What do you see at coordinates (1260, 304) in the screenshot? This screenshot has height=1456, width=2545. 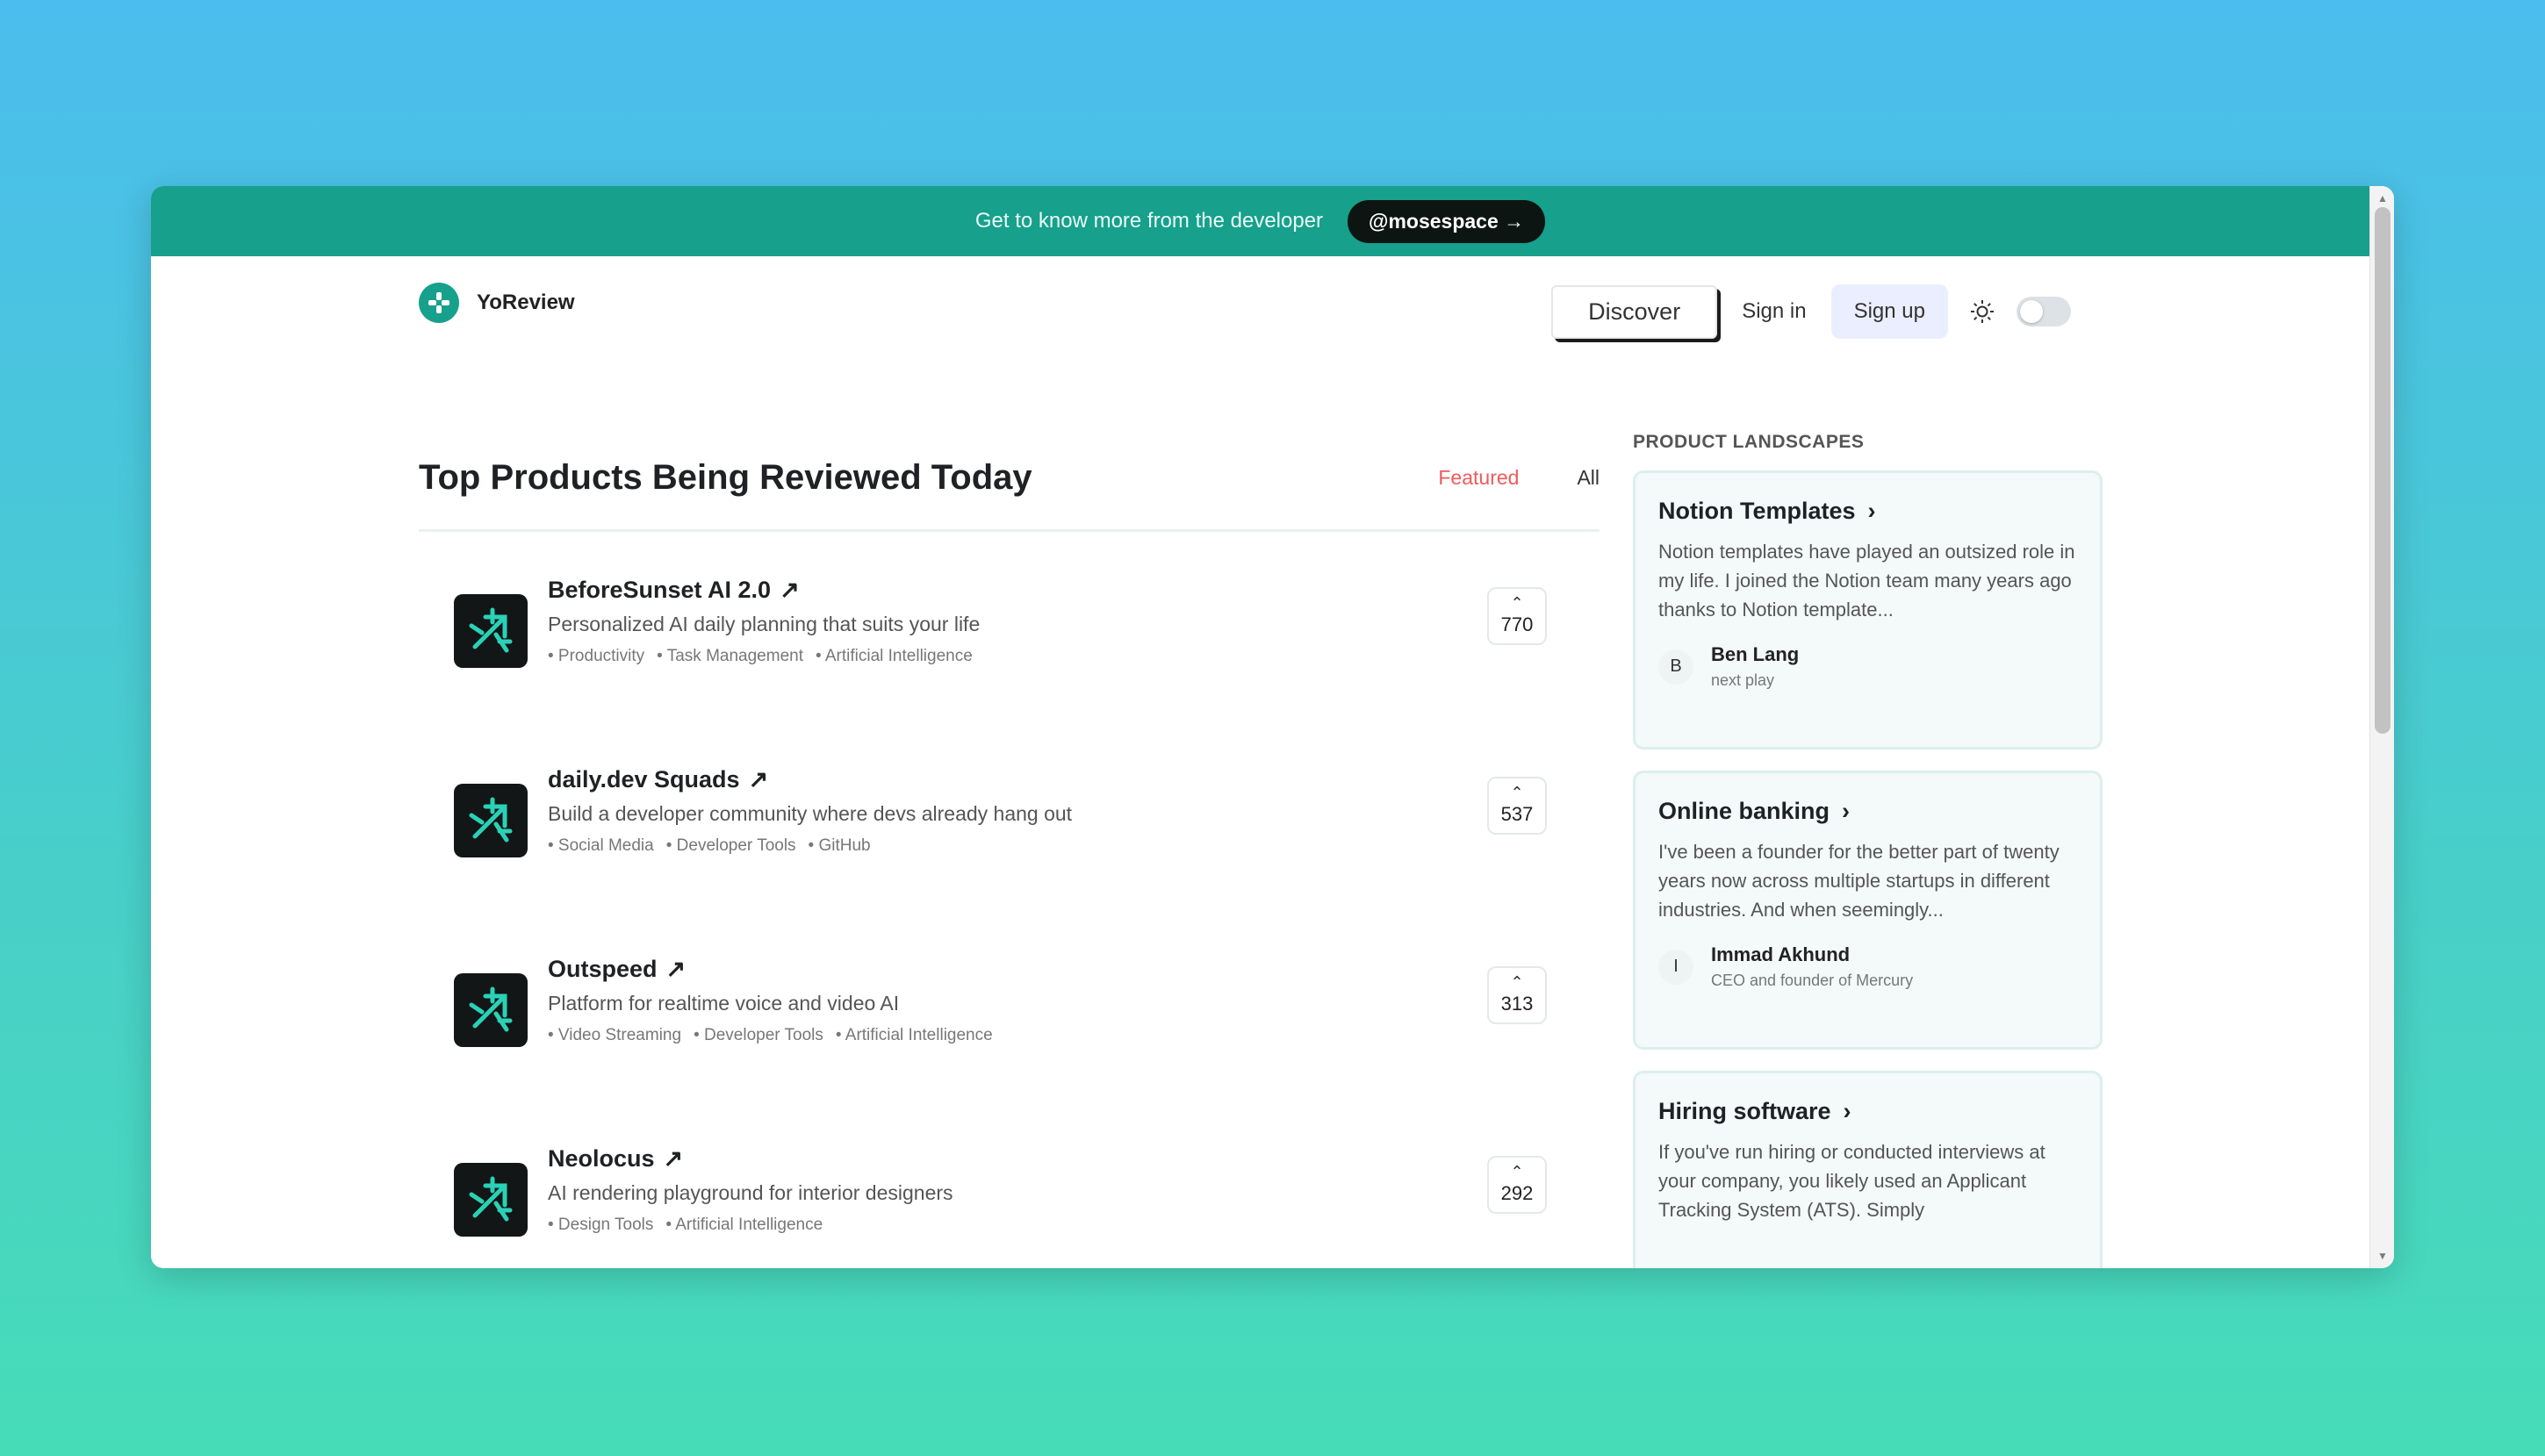 I see `top-nav: YoReview Discover Sign in Sign up` at bounding box center [1260, 304].